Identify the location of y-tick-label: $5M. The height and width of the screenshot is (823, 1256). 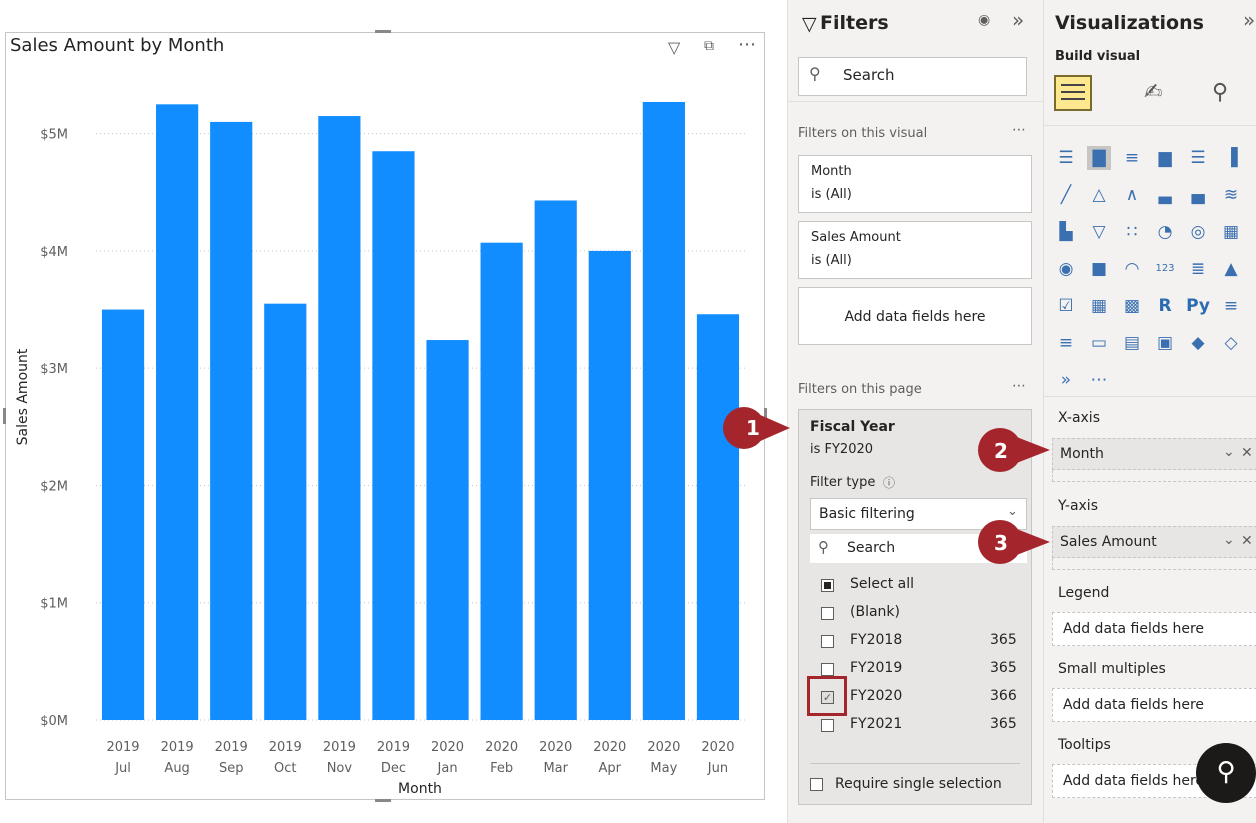
(54, 135).